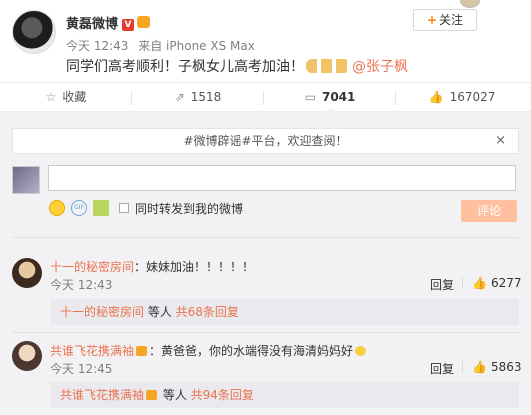  I want to click on clapping-emoji-icon, so click(328, 66).